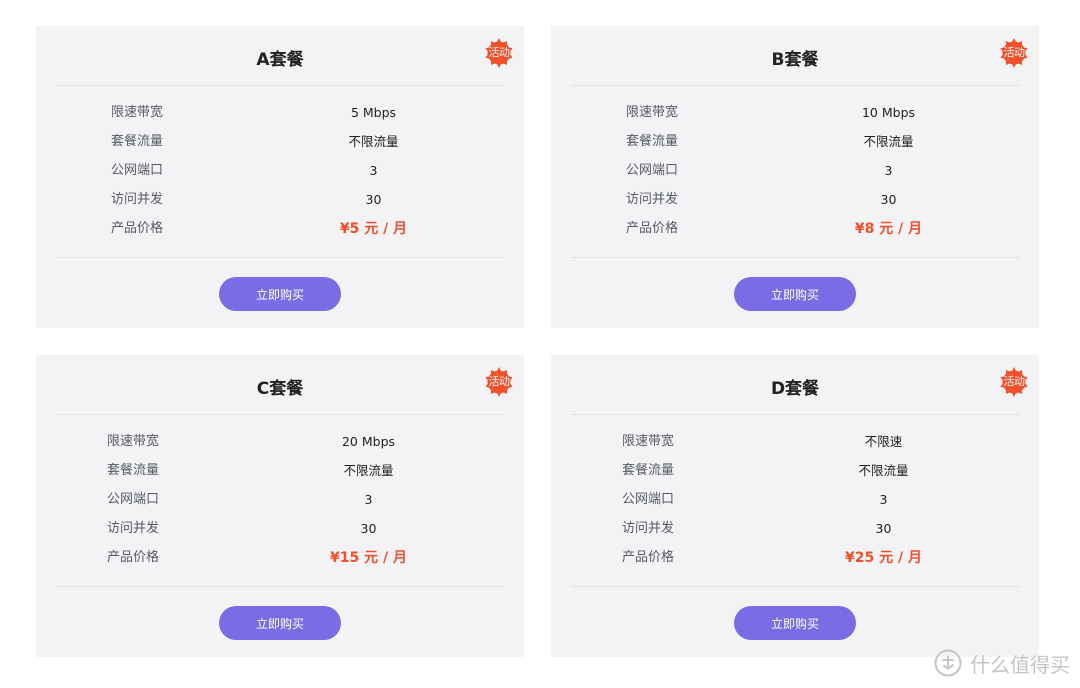 Image resolution: width=1080 pixels, height=688 pixels. I want to click on spec-row-price: 产品价格 ¥15 元 / 月, so click(280, 560).